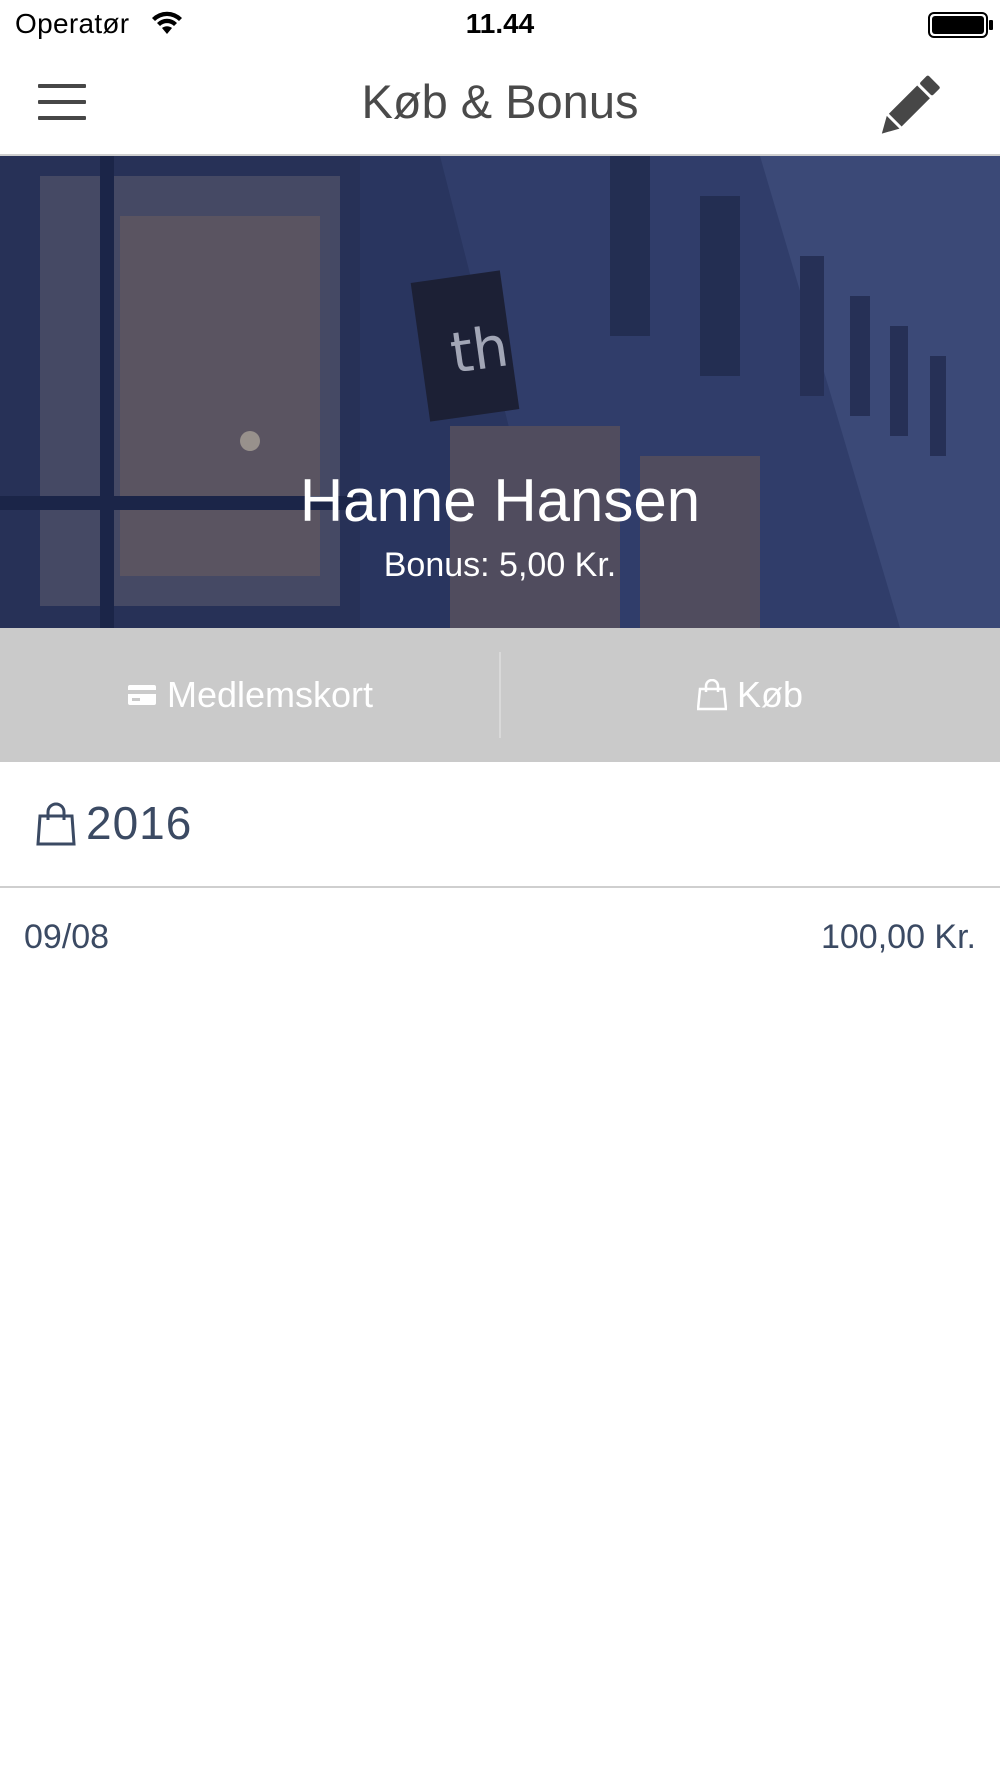 This screenshot has height=1778, width=1000. What do you see at coordinates (67, 937) in the screenshot?
I see `purchase-date: 09/08` at bounding box center [67, 937].